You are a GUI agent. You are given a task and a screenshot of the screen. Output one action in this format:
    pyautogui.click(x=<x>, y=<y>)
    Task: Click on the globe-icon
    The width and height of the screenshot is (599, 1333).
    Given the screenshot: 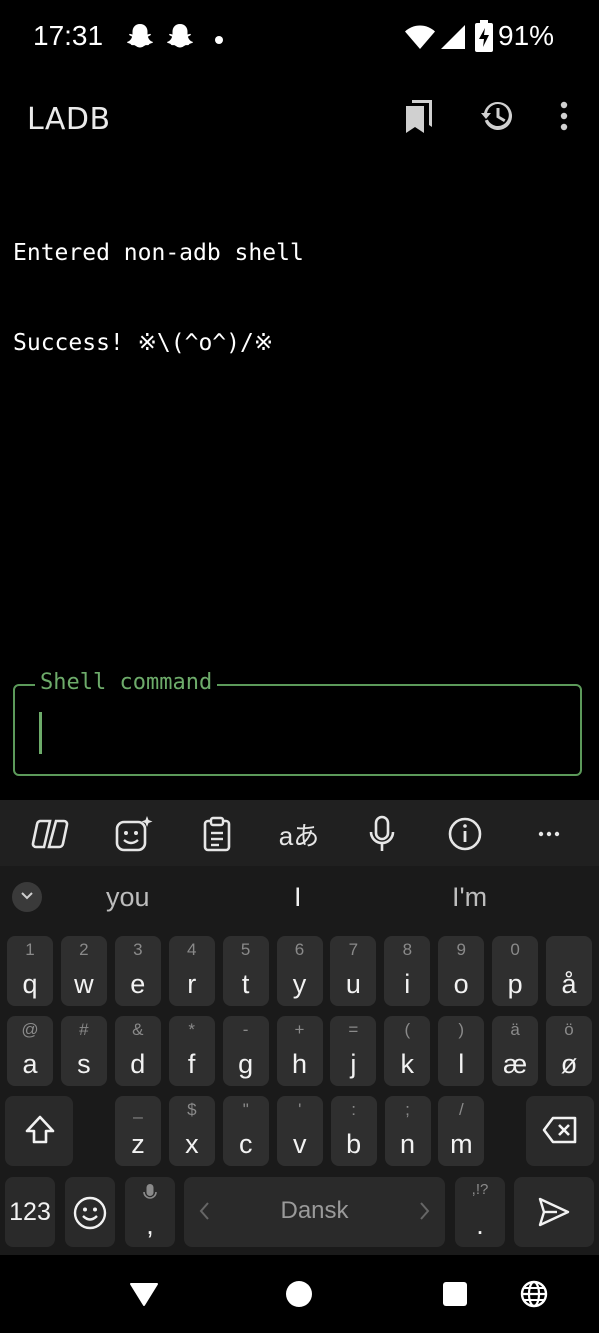 What is the action you would take?
    pyautogui.click(x=534, y=1296)
    